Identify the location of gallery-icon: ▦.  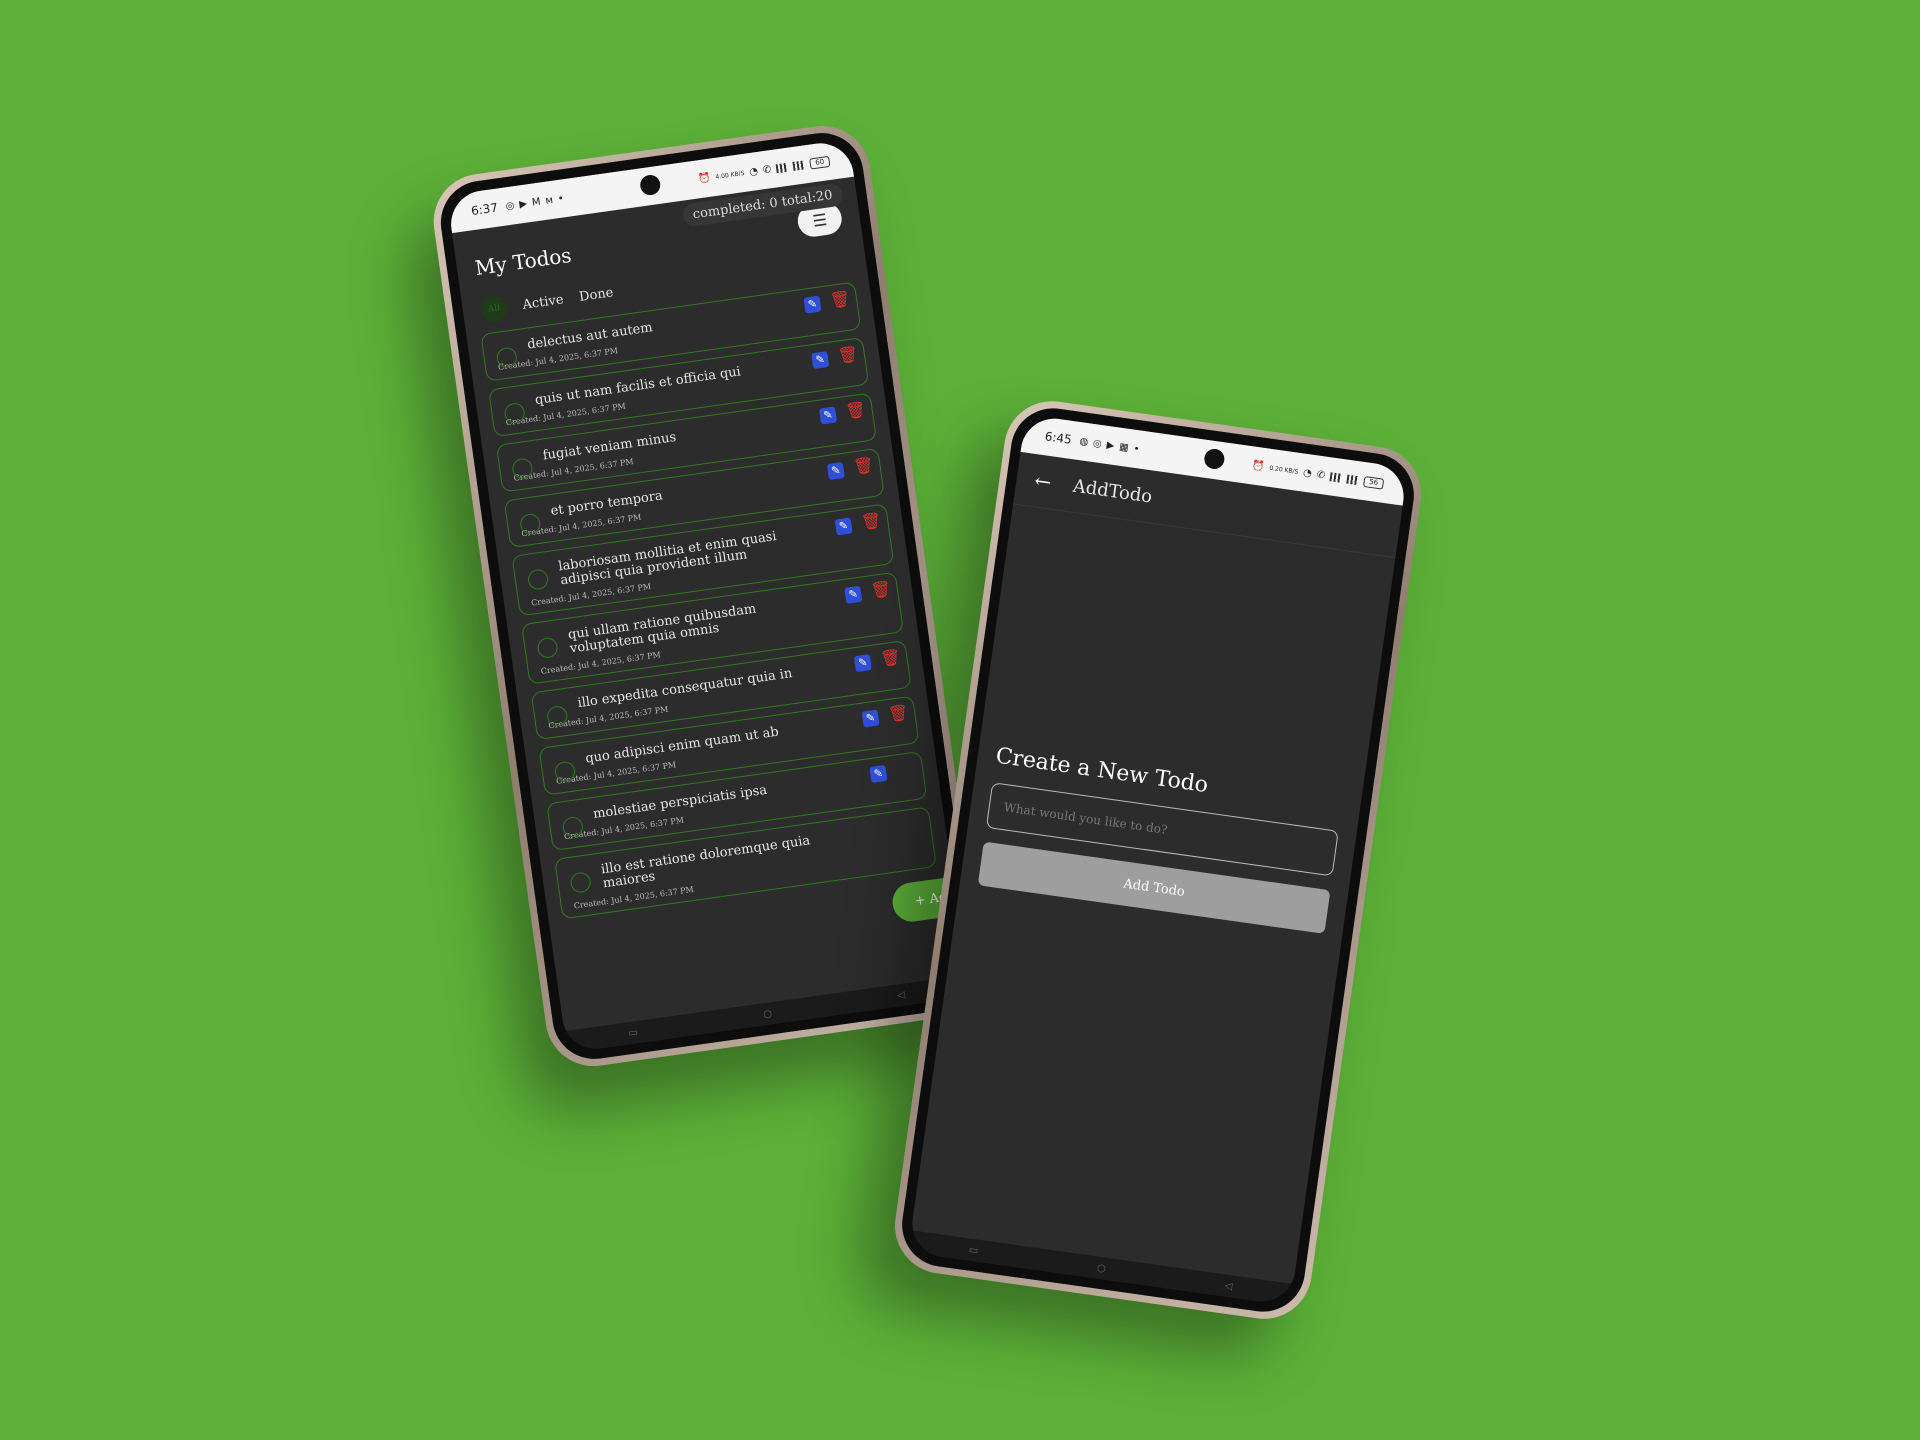
(1124, 447).